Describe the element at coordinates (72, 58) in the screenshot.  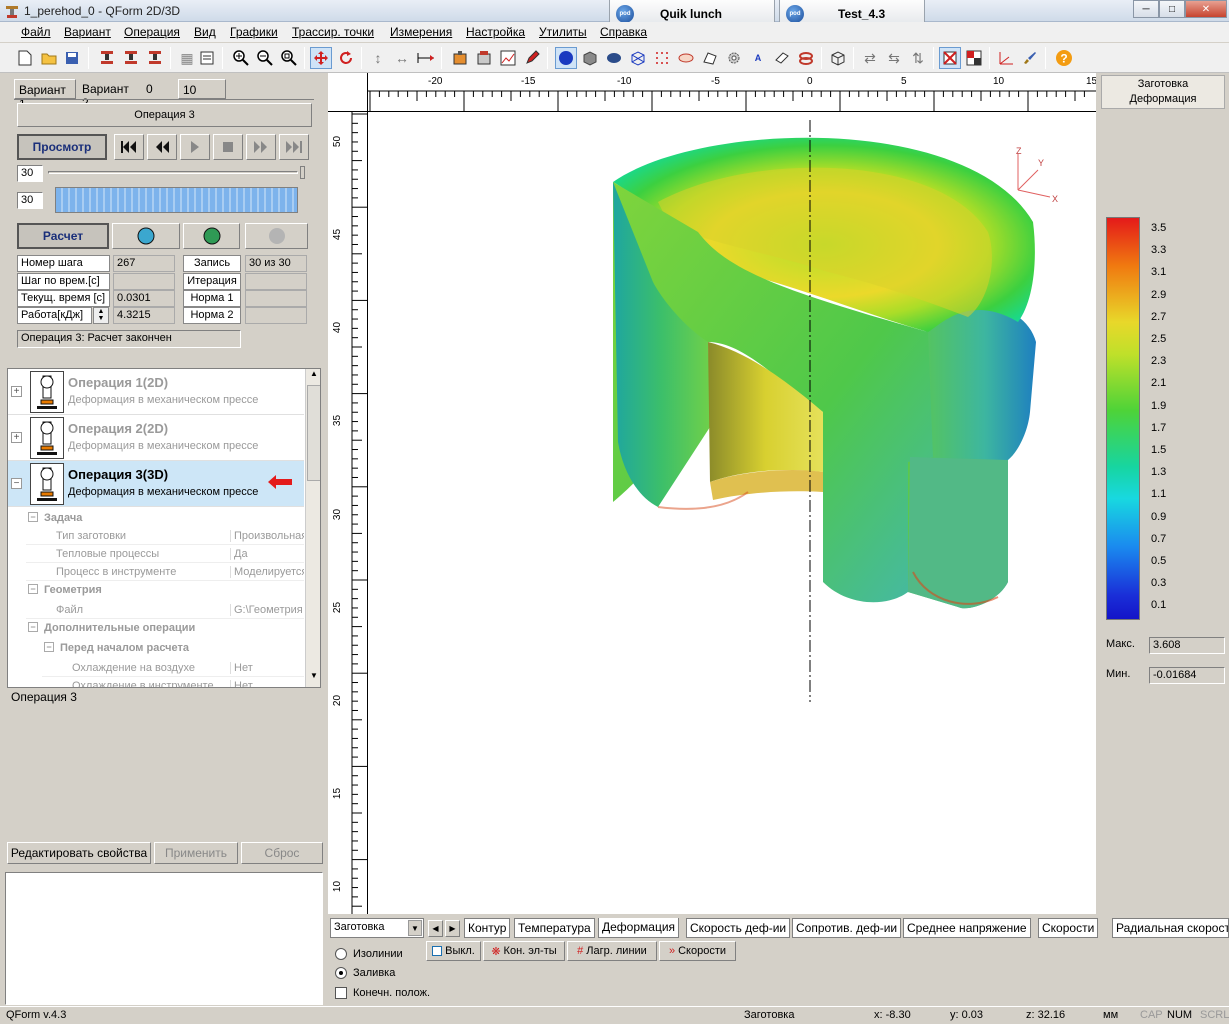
I see `save-icon` at that location.